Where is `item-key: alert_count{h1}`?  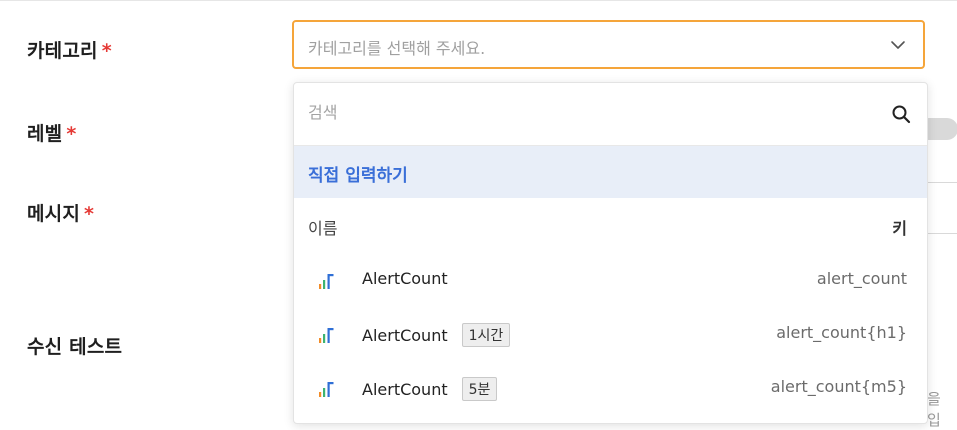 item-key: alert_count{h1} is located at coordinates (841, 332).